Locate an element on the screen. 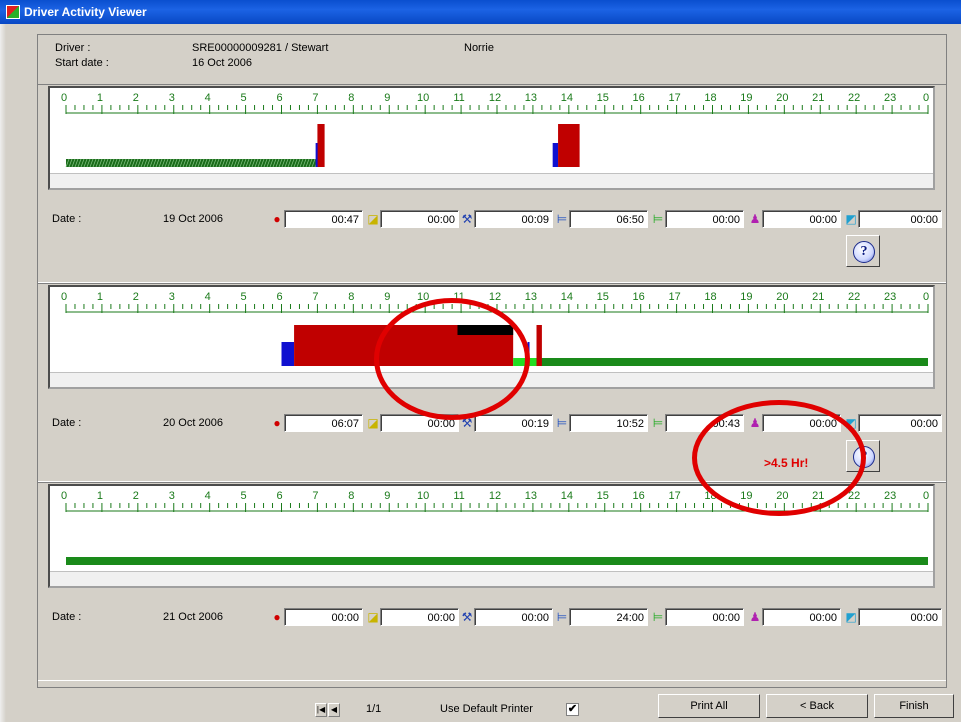  duration-field: 10:52 is located at coordinates (608, 423).